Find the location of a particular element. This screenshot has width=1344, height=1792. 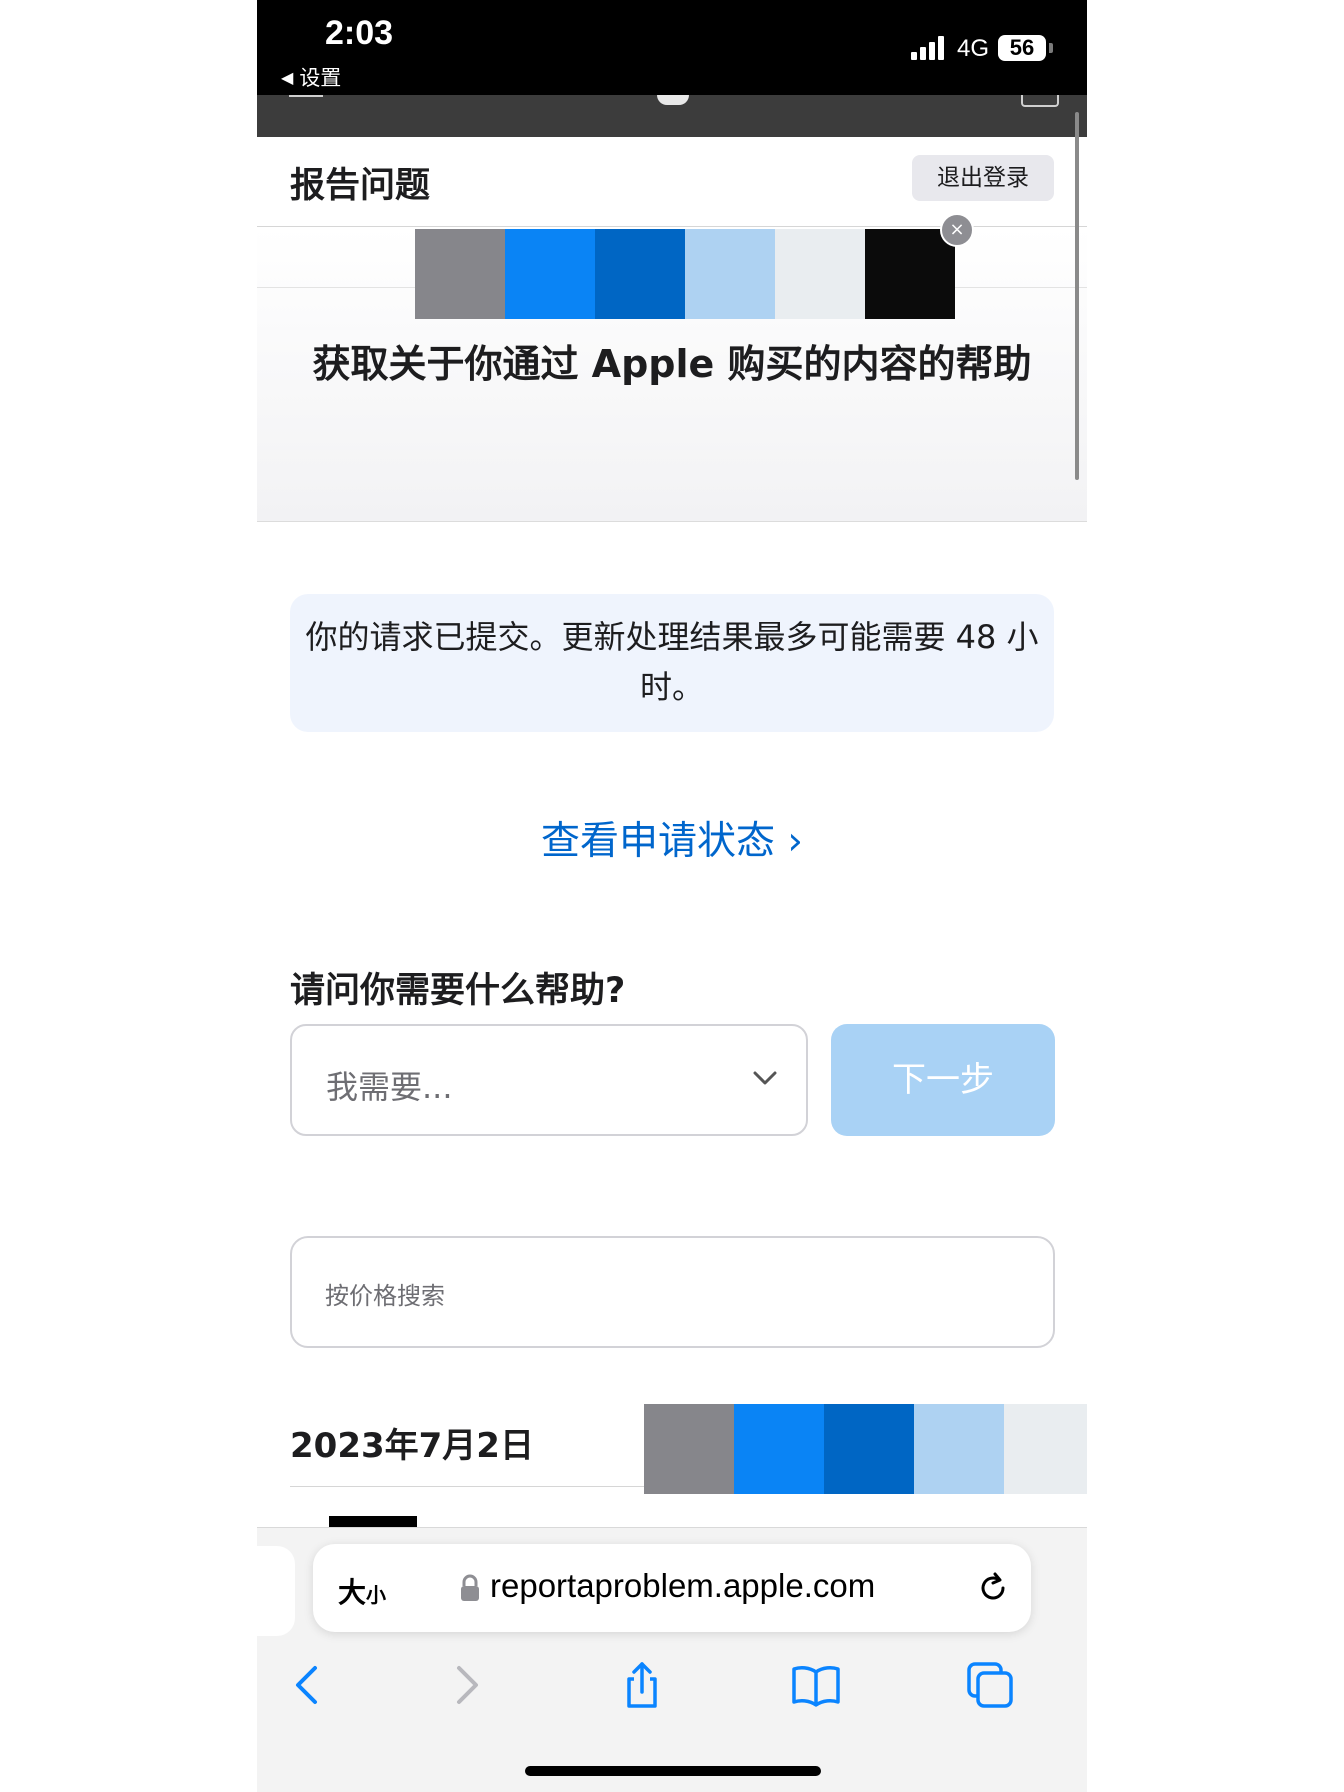

swatch-black is located at coordinates (910, 274).